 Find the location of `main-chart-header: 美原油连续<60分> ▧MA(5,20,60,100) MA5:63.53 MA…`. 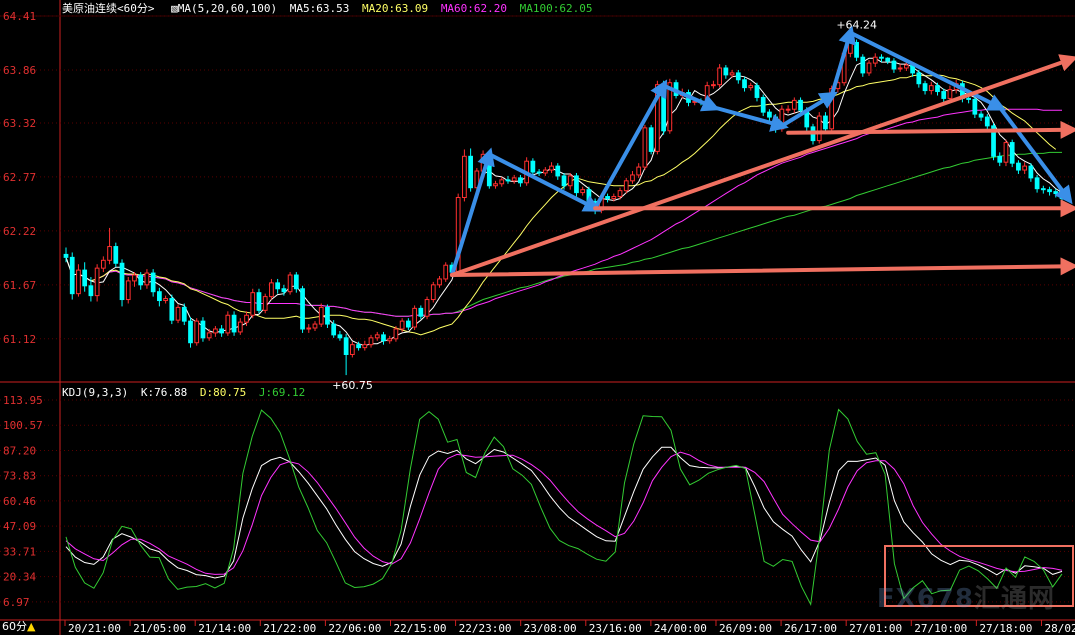

main-chart-header: 美原油连续<60分> ▧MA(5,20,60,100) MA5:63.53 MA… is located at coordinates (330, 9).